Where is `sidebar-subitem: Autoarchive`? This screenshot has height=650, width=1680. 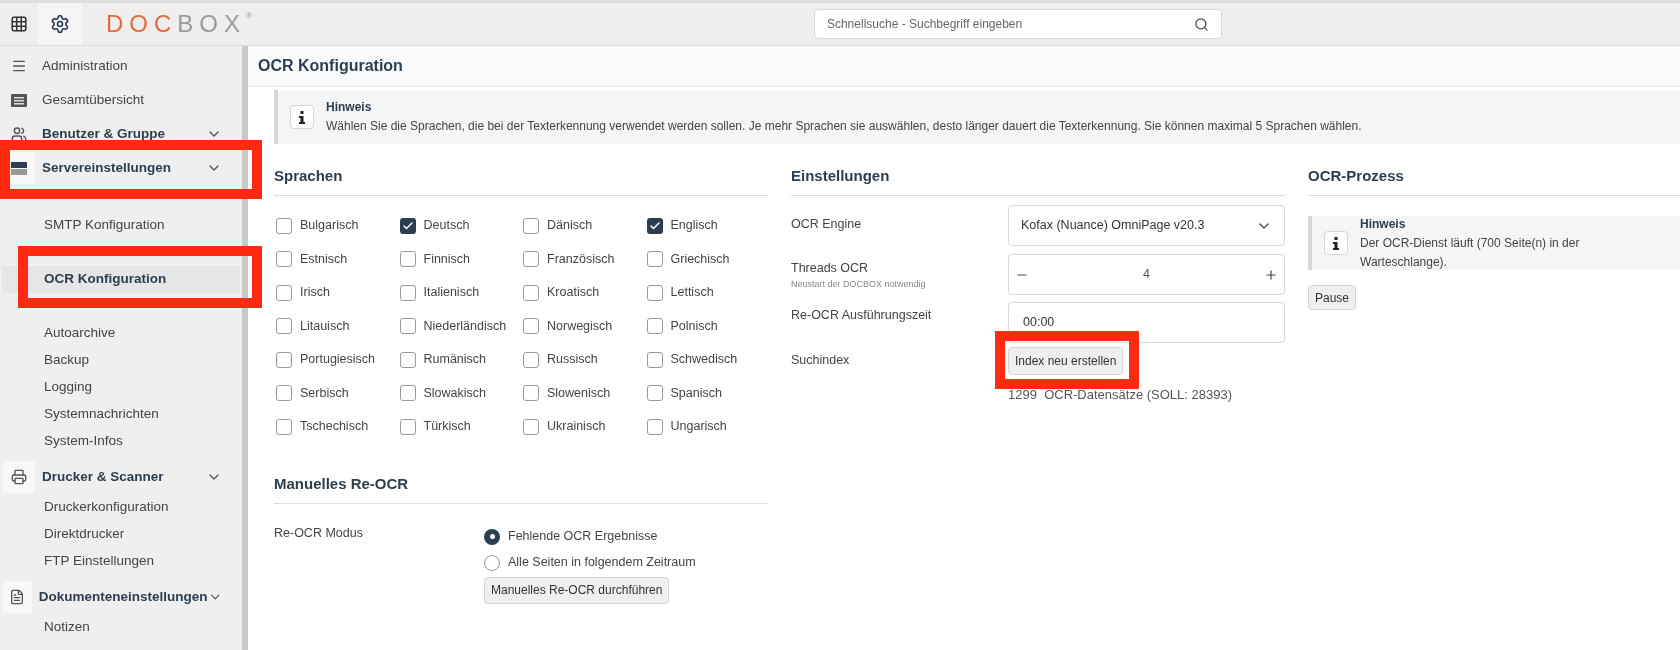 sidebar-subitem: Autoarchive is located at coordinates (121, 333).